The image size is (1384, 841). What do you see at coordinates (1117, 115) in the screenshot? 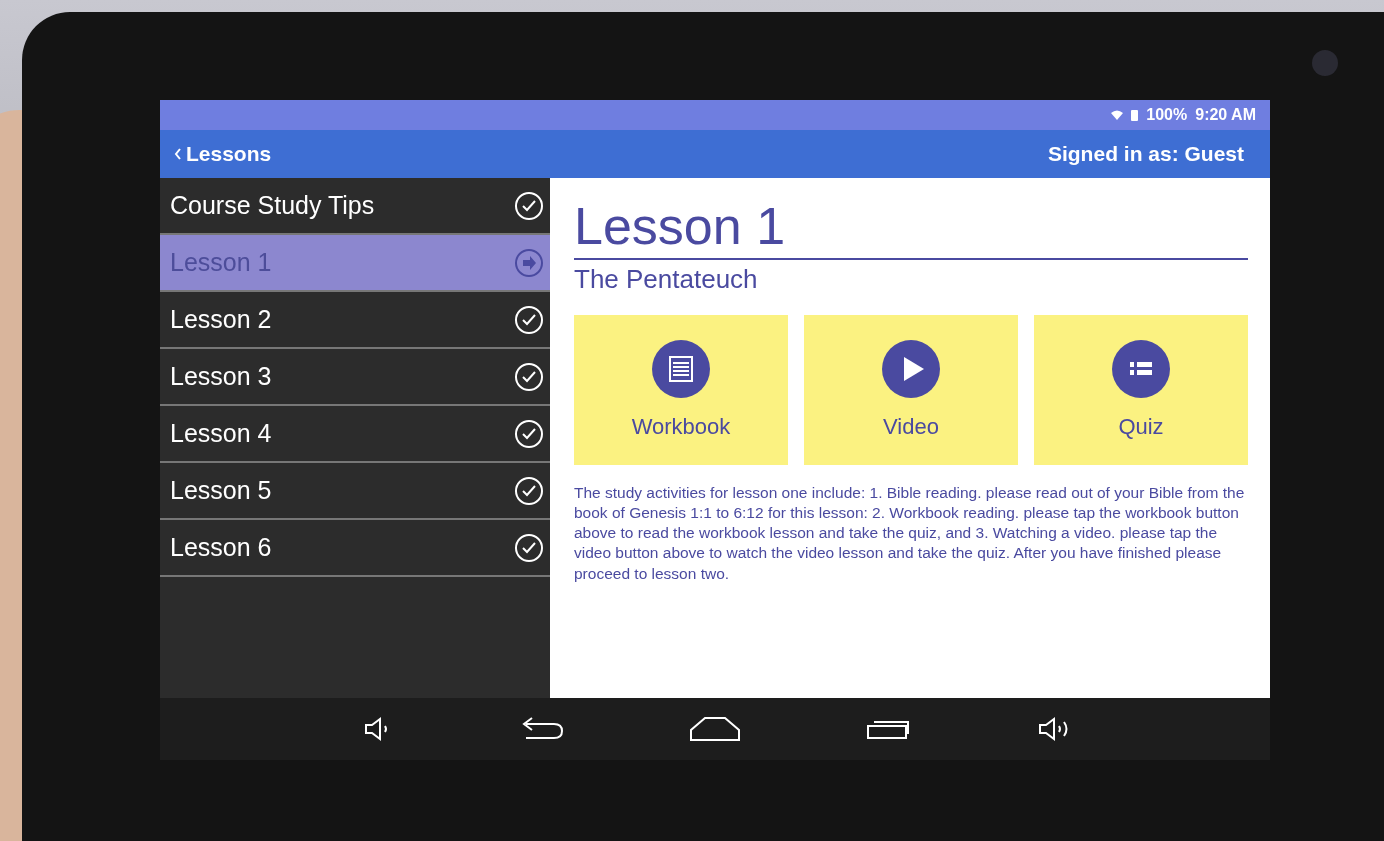
I see `wifi-icon` at bounding box center [1117, 115].